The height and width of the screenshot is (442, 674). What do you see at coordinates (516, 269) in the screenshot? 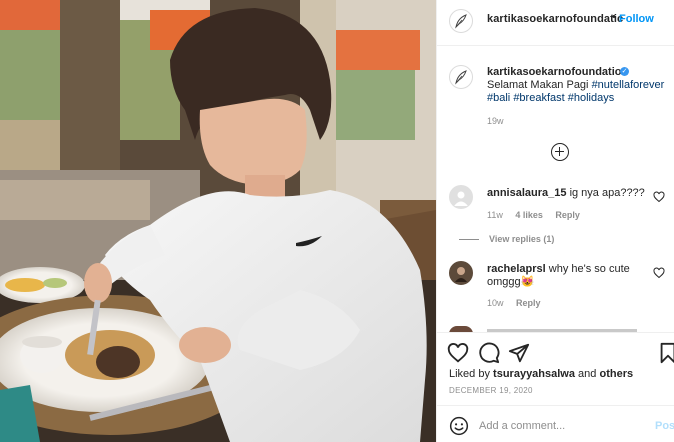
I see `comment-username: rachelaprsl` at bounding box center [516, 269].